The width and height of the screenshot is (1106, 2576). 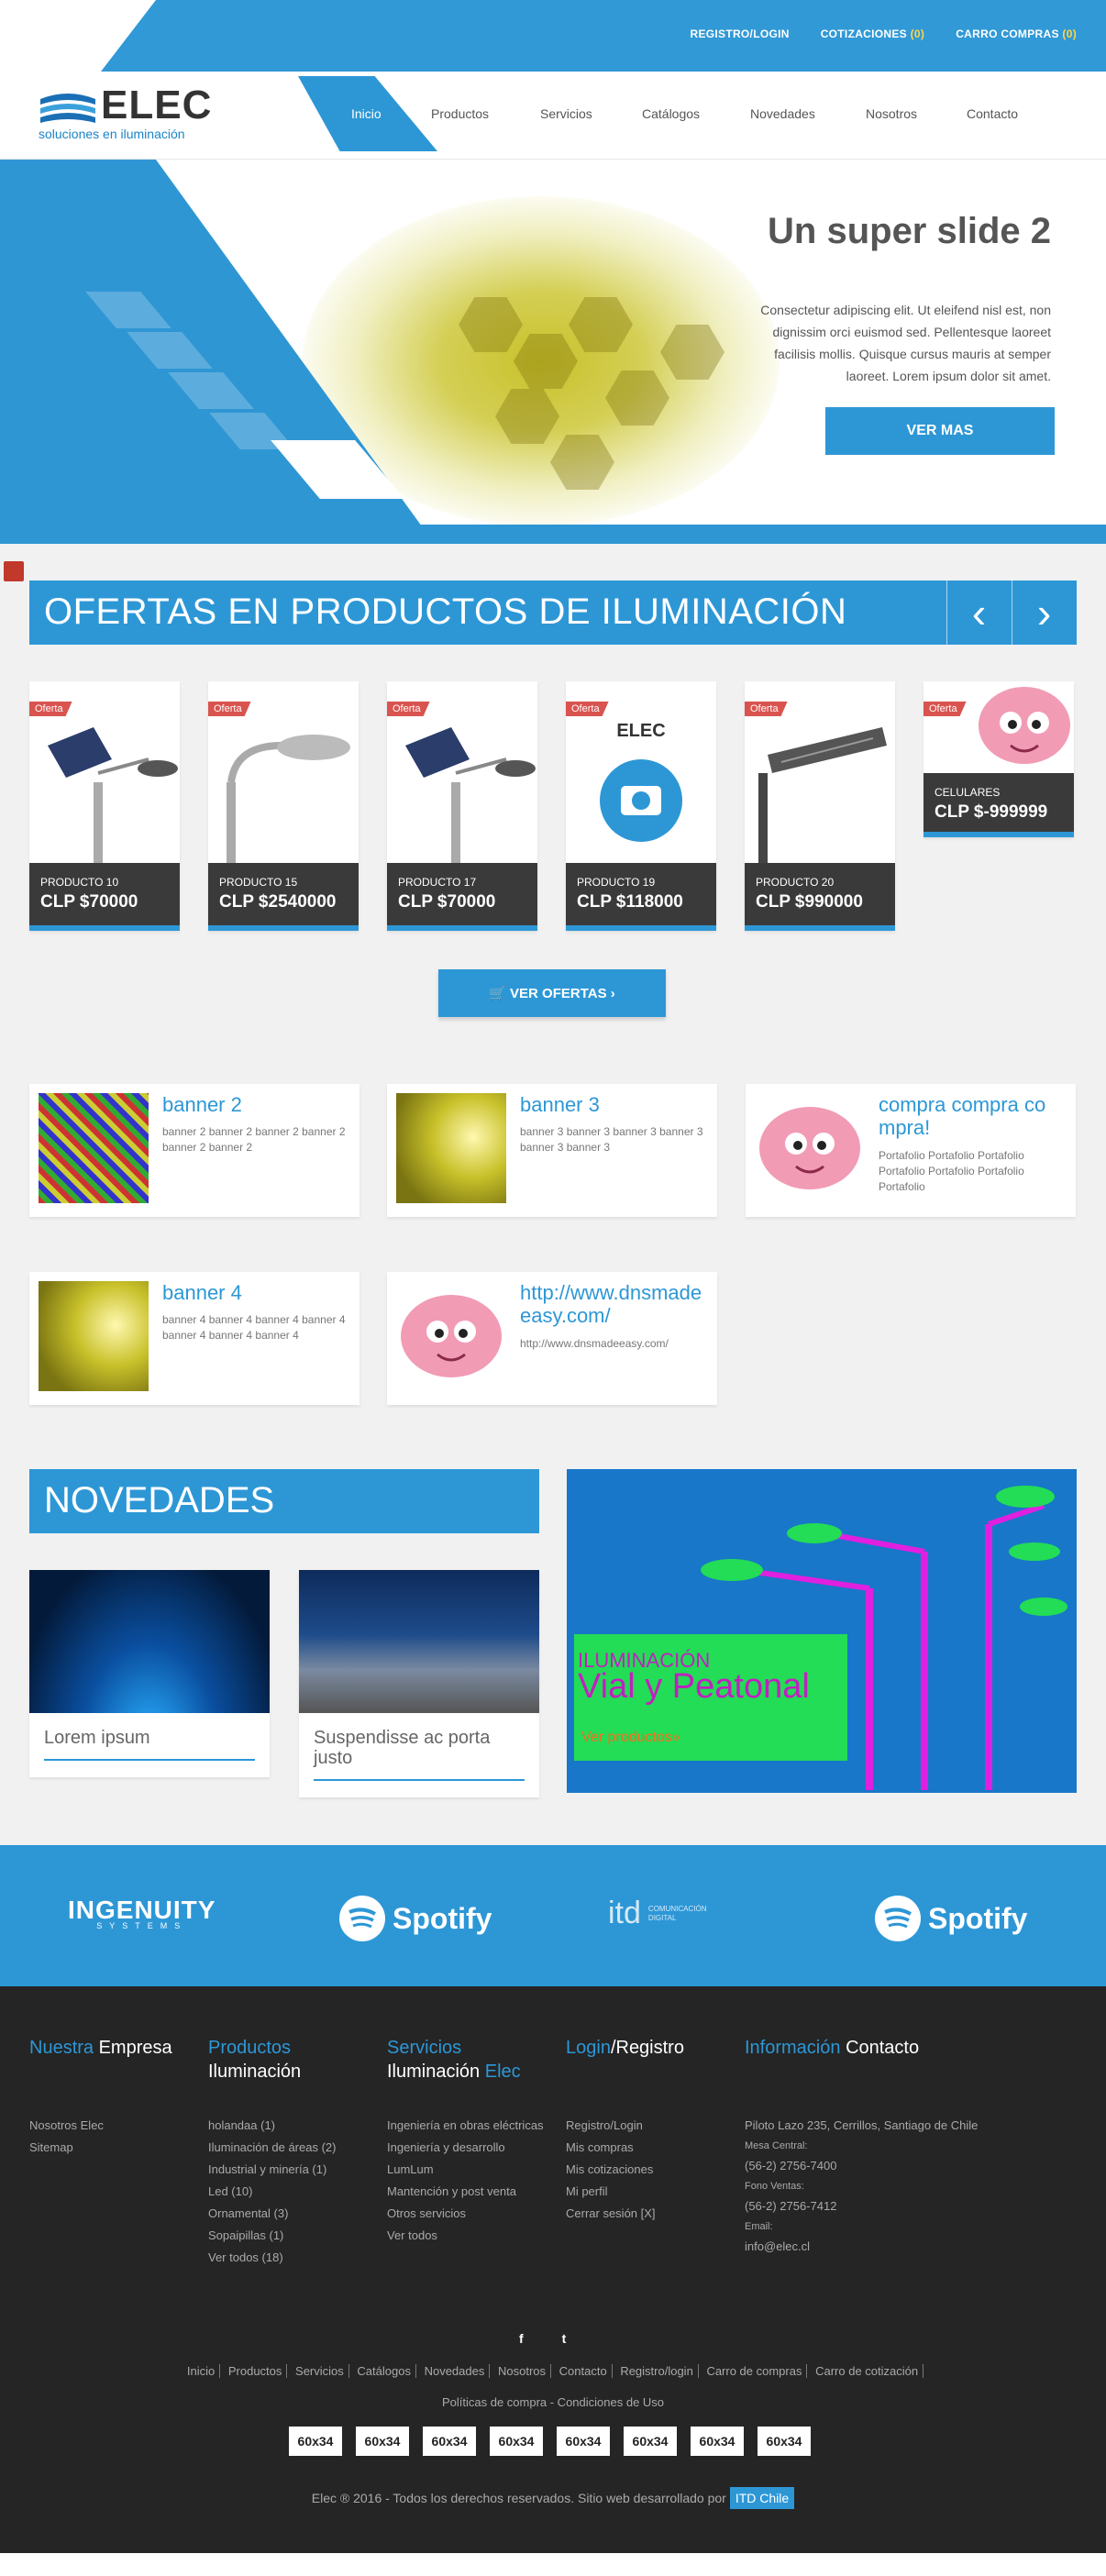 I want to click on footer-link: Iluminación de áreas (2), so click(x=295, y=2148).